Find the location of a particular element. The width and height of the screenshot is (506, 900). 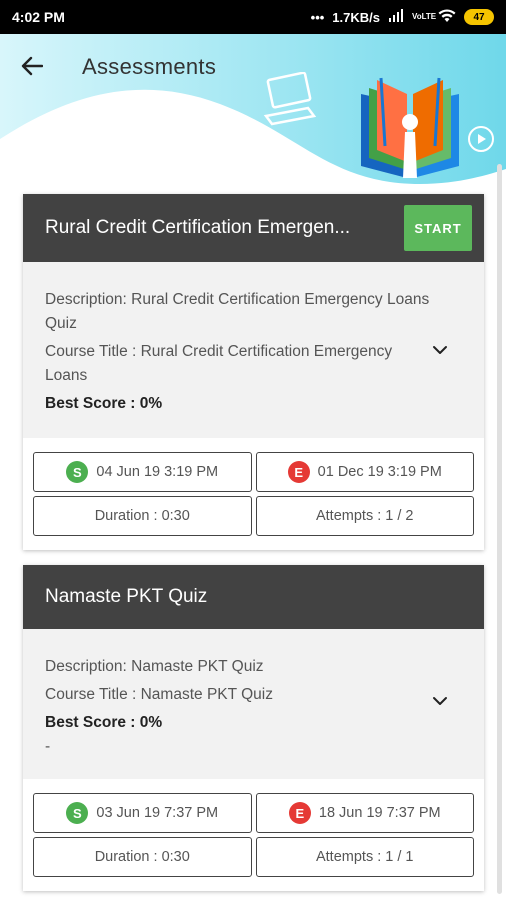

book-logo is located at coordinates (410, 127).